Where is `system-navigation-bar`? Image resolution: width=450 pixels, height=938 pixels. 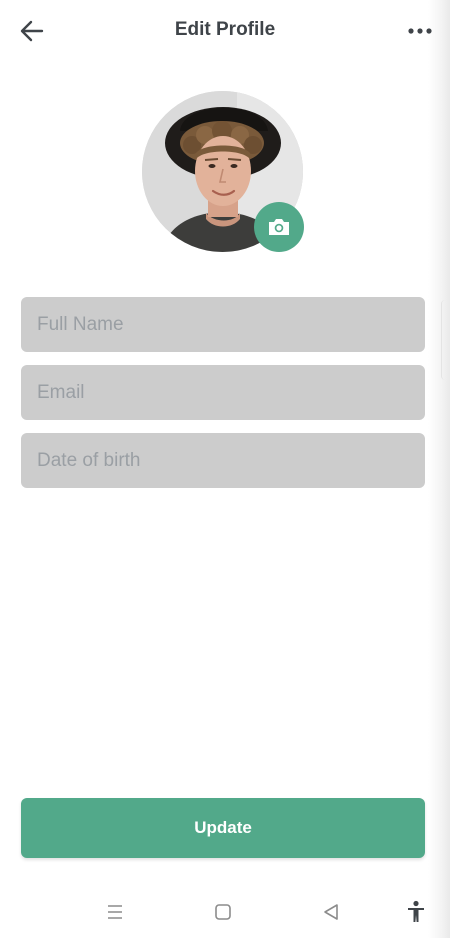 system-navigation-bar is located at coordinates (225, 912).